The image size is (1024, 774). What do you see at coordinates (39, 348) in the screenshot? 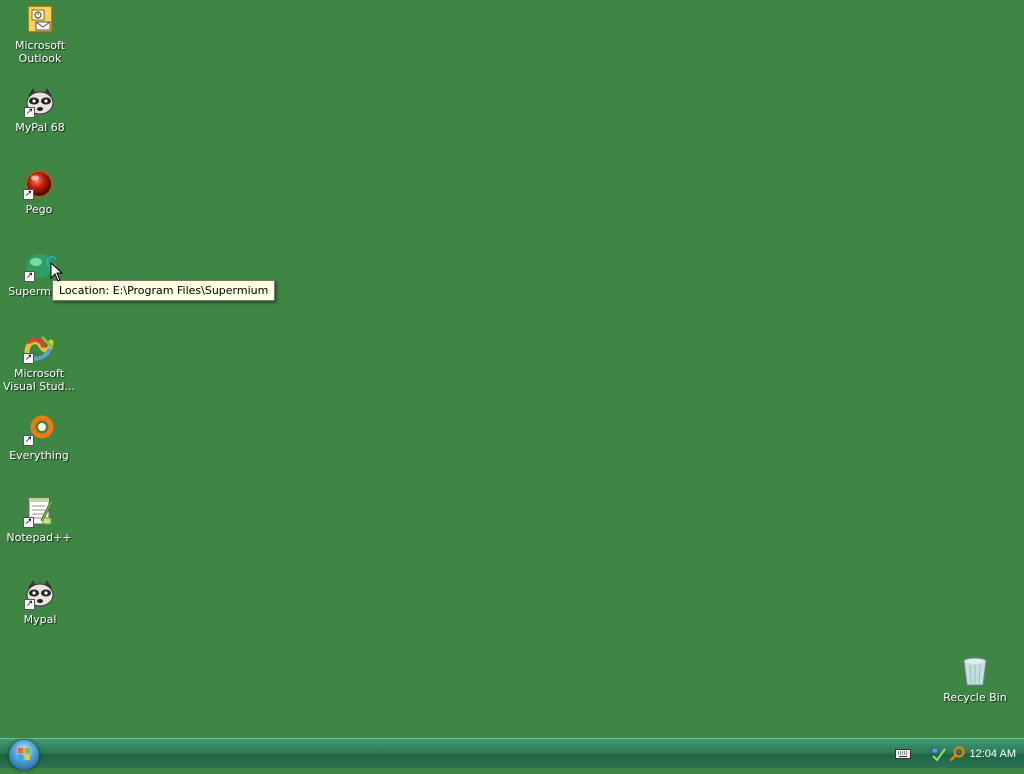
I see `visual-studio-icon: ↗` at bounding box center [39, 348].